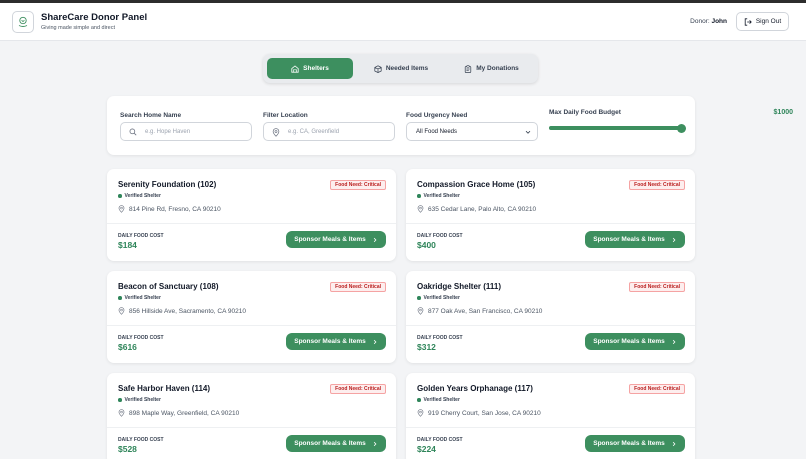 This screenshot has width=806, height=459. I want to click on app-title: ShareCare Donor Panel, so click(94, 17).